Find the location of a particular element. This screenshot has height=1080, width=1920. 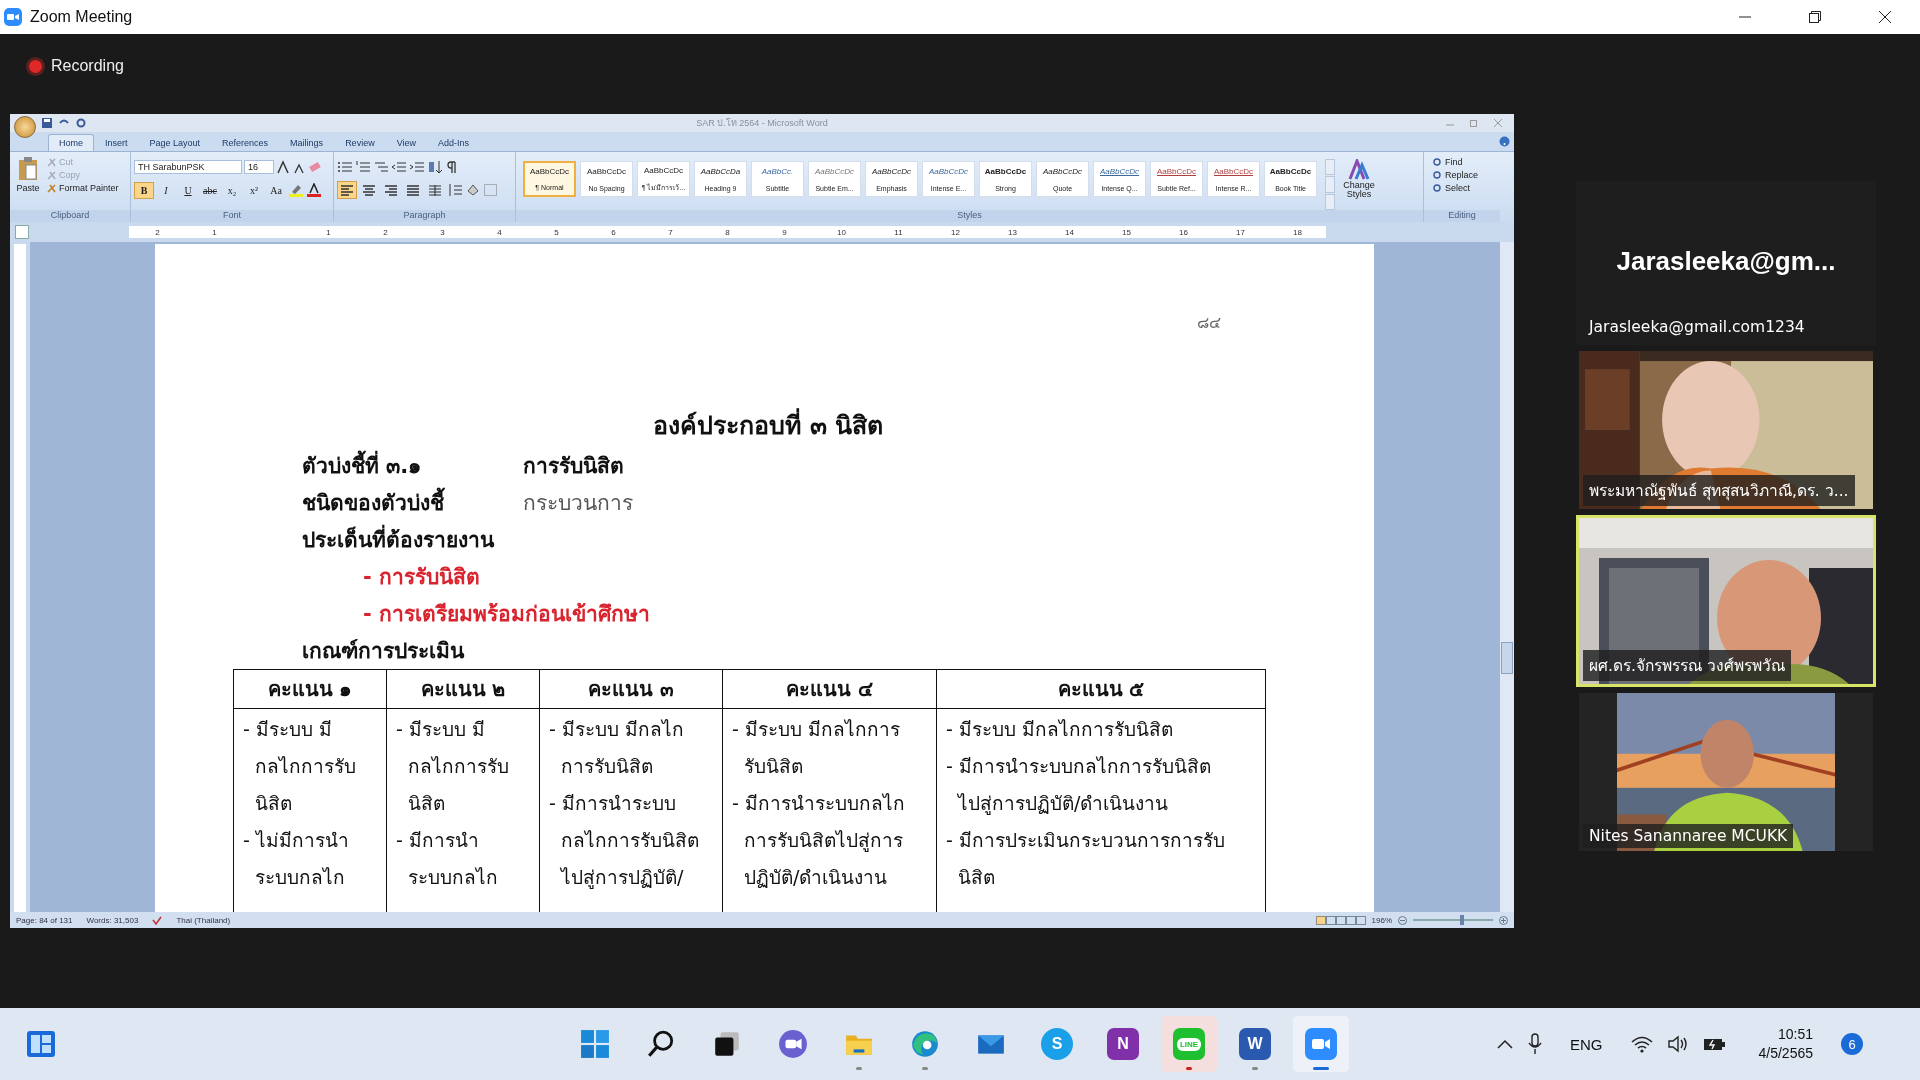

restore-icon is located at coordinates (1474, 123).